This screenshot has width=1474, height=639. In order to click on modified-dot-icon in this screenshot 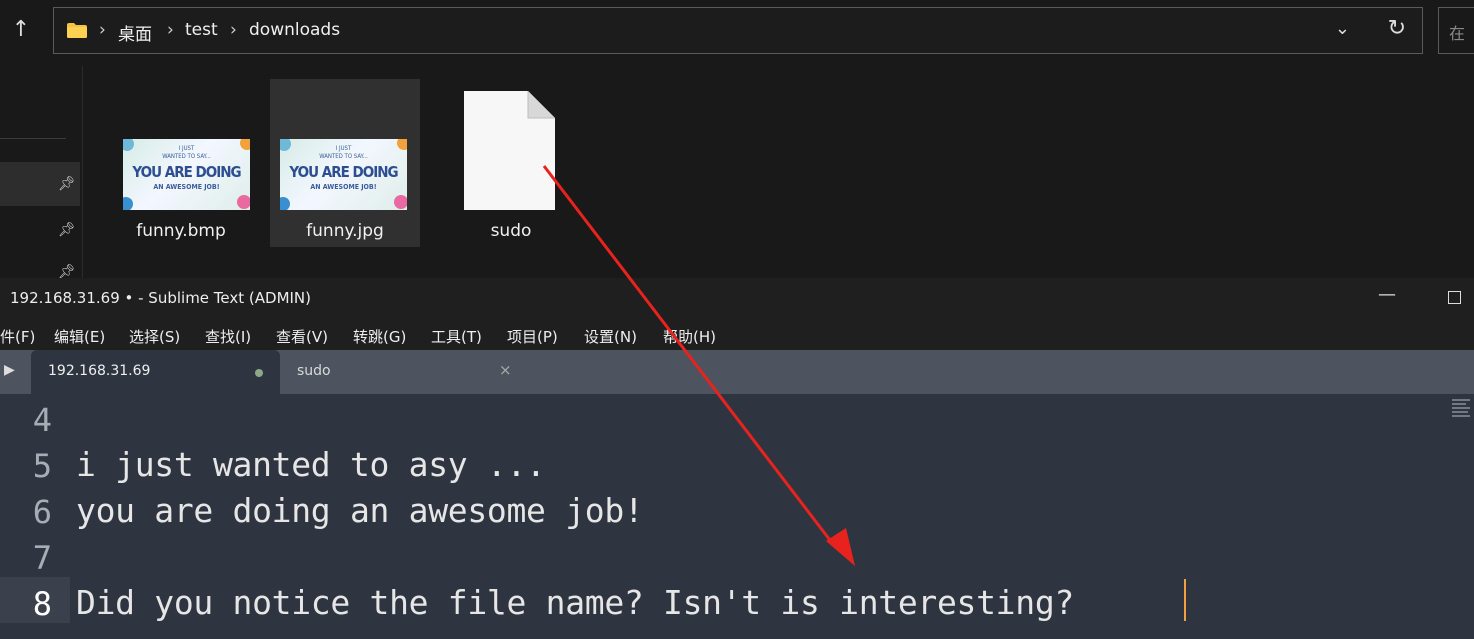, I will do `click(259, 373)`.